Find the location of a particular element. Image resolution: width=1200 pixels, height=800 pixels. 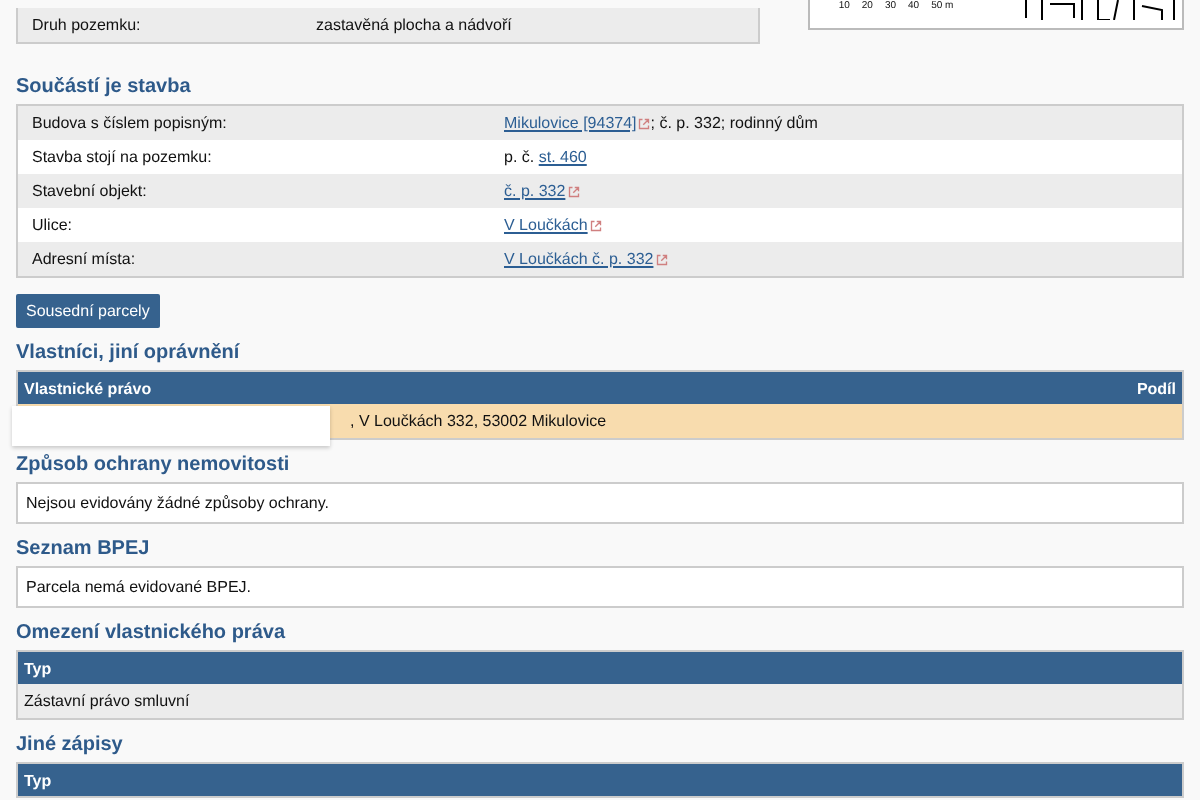

section-heading: Způsob ochrany nemovitosti is located at coordinates (154, 466).